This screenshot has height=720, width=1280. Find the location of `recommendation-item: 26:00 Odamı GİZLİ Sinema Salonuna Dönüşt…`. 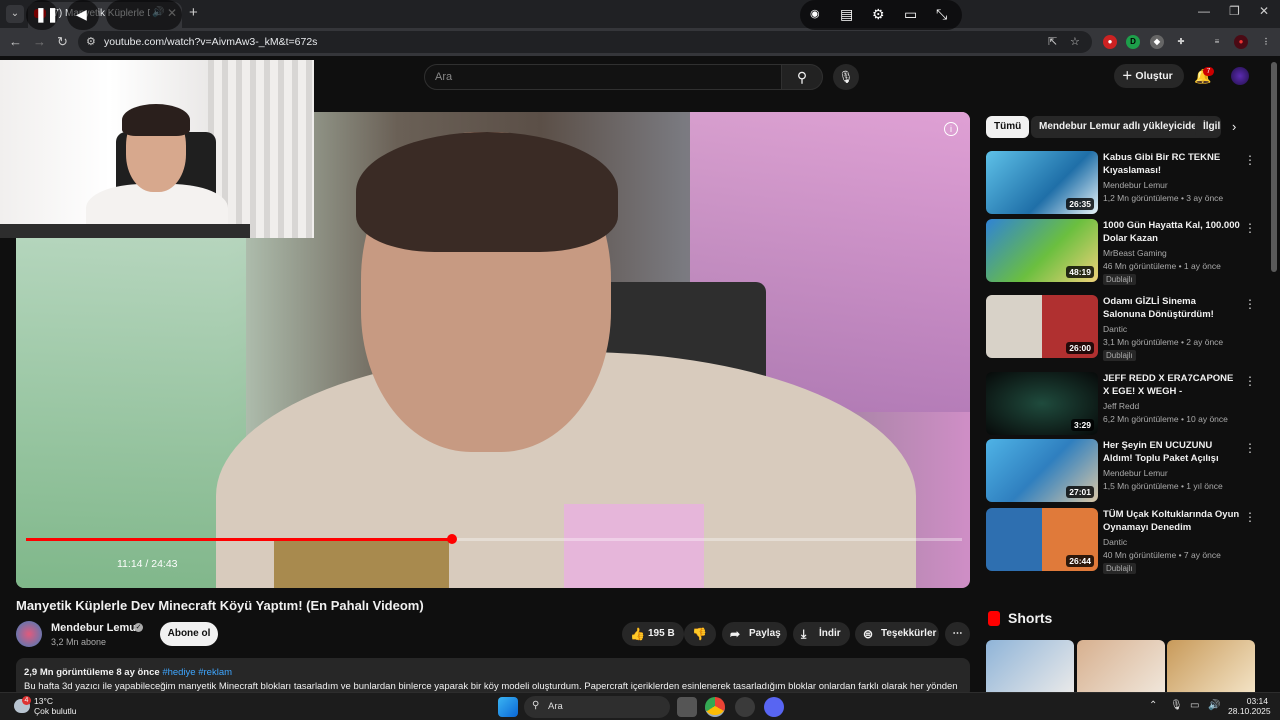

recommendation-item: 26:00 Odamı GİZLİ Sinema Salonuna Dönüşt… is located at coordinates (1126, 328).